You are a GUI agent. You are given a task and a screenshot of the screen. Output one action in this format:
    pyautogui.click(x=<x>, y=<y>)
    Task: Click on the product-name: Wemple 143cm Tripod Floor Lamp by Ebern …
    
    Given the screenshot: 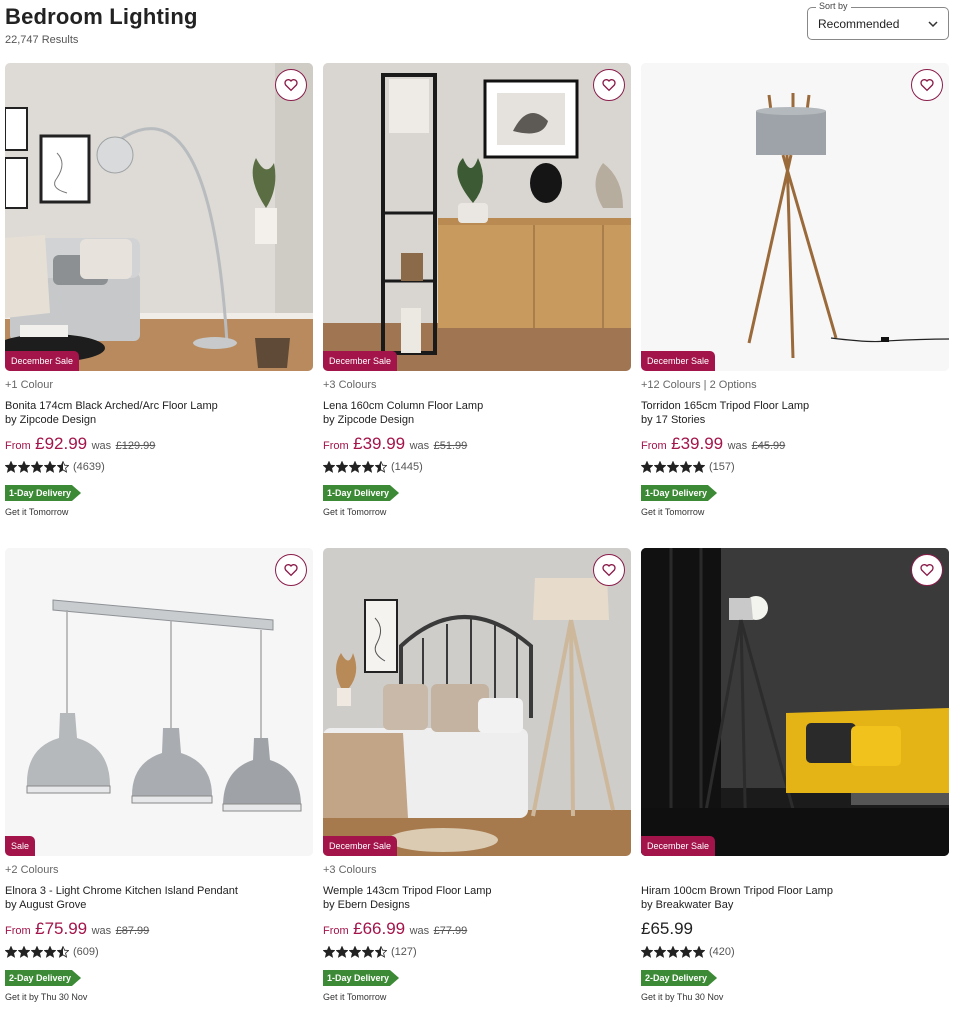 What is the action you would take?
    pyautogui.click(x=477, y=898)
    